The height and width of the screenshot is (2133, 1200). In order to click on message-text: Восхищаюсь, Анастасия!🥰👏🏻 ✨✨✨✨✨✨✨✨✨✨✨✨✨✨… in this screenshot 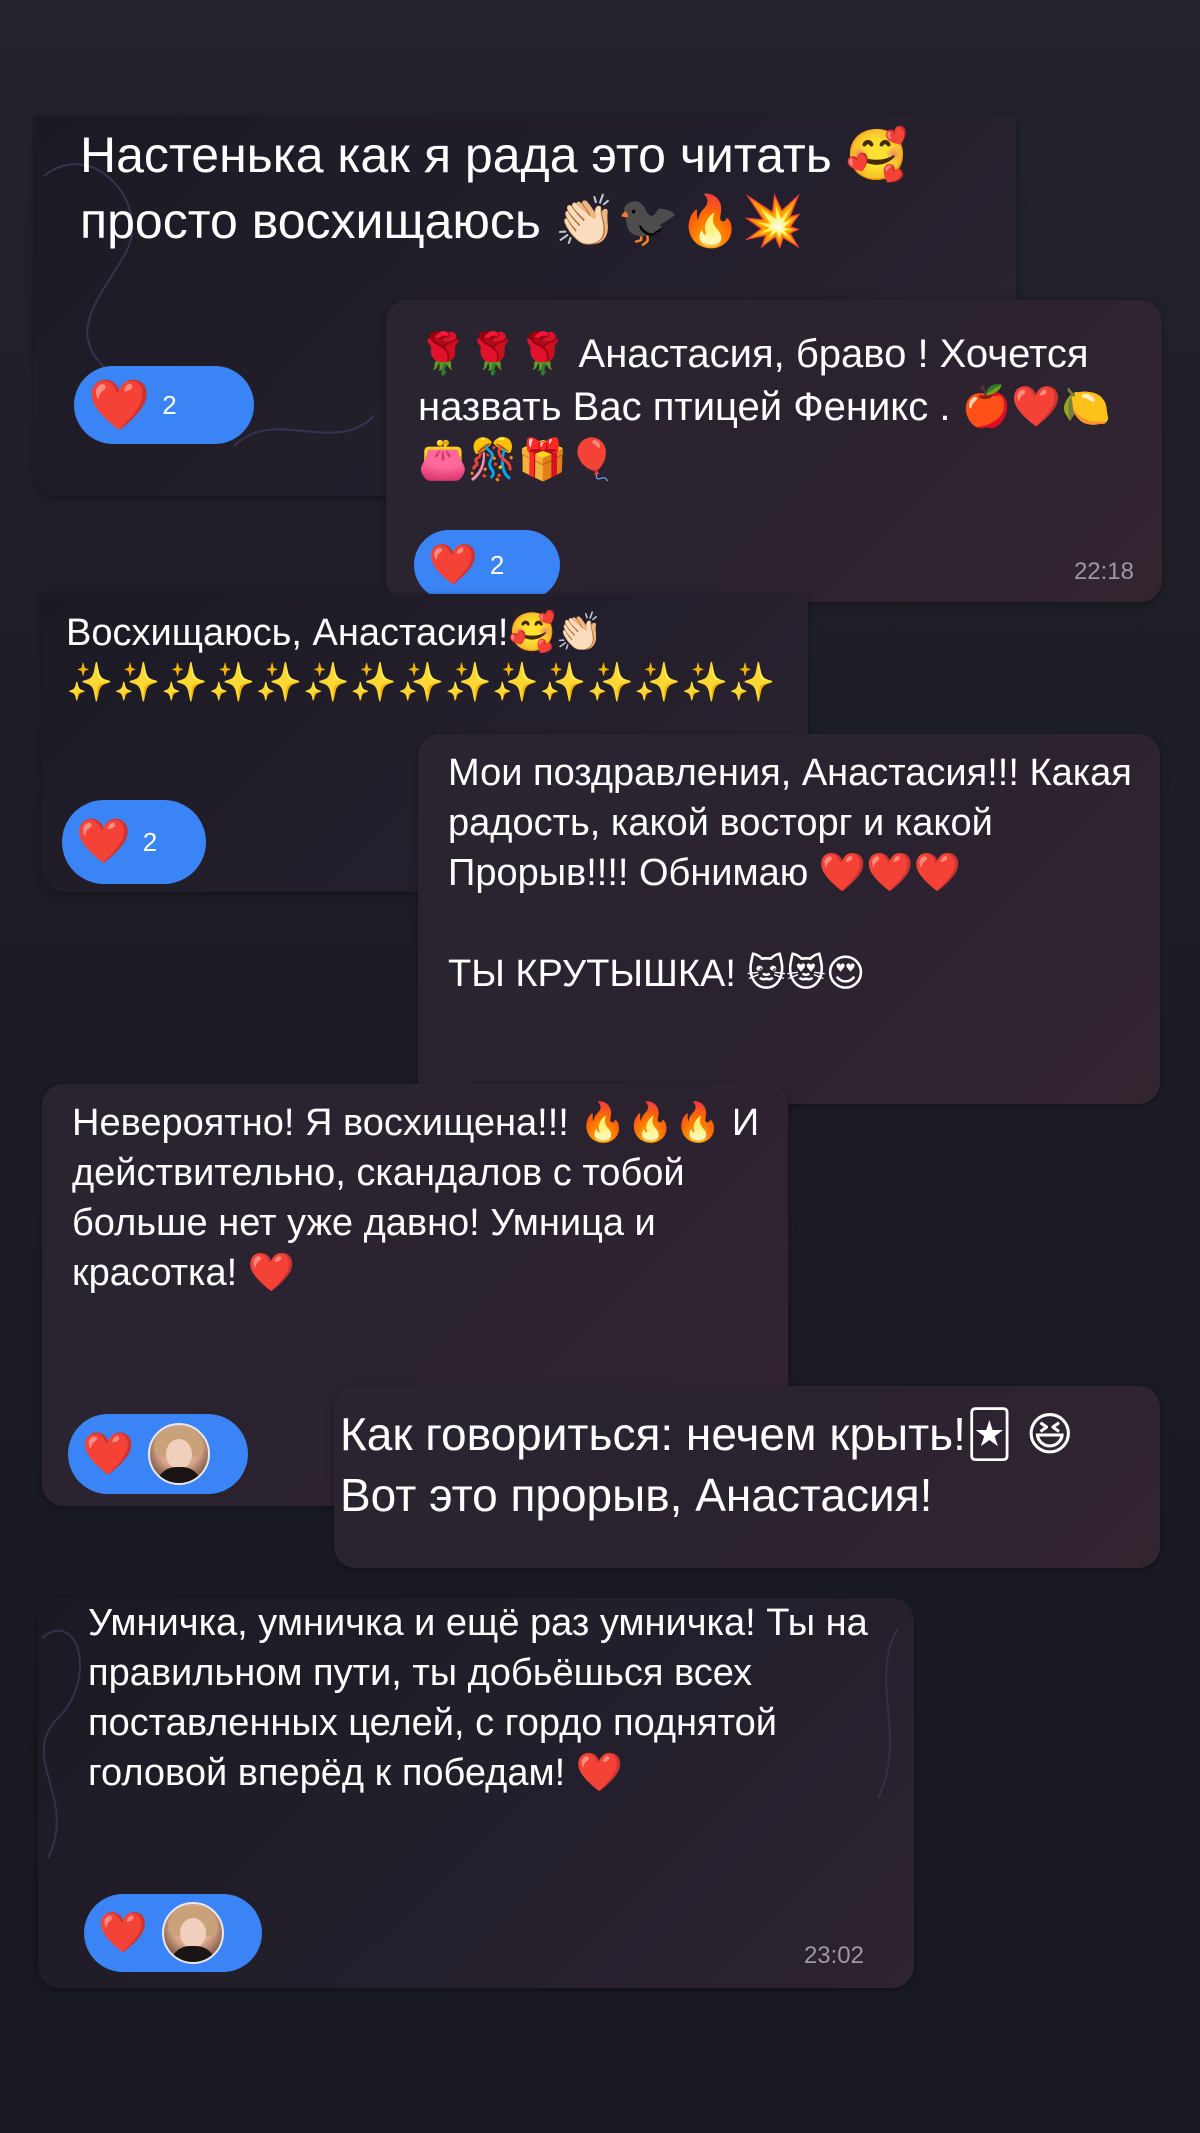, I will do `click(421, 658)`.